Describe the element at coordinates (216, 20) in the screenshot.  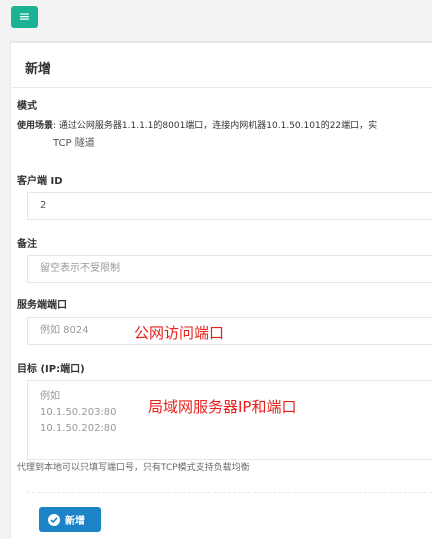
I see `top-bar: ≡` at that location.